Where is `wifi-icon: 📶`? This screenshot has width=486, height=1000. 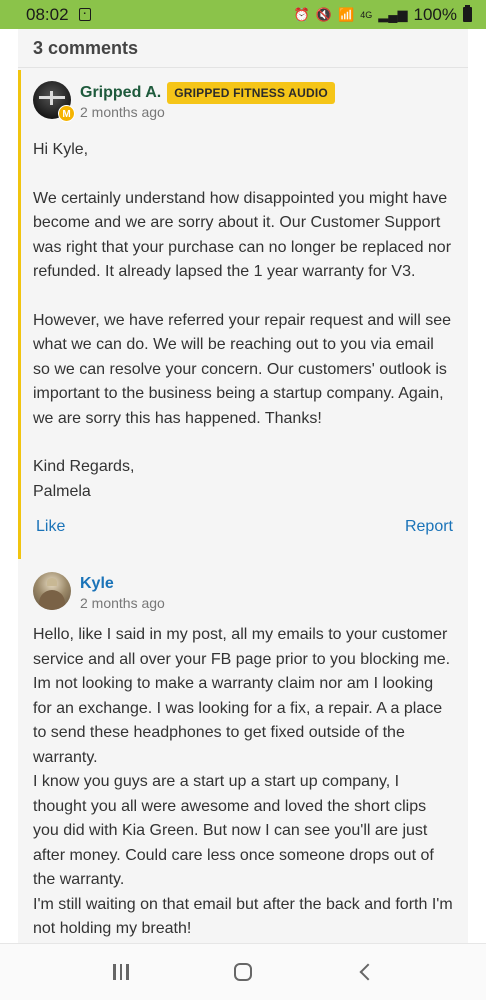
wifi-icon: 📶 is located at coordinates (346, 14).